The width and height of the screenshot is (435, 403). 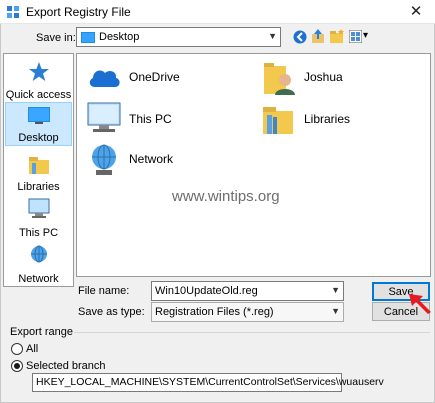 What do you see at coordinates (151, 159) in the screenshot?
I see `item-label: Network` at bounding box center [151, 159].